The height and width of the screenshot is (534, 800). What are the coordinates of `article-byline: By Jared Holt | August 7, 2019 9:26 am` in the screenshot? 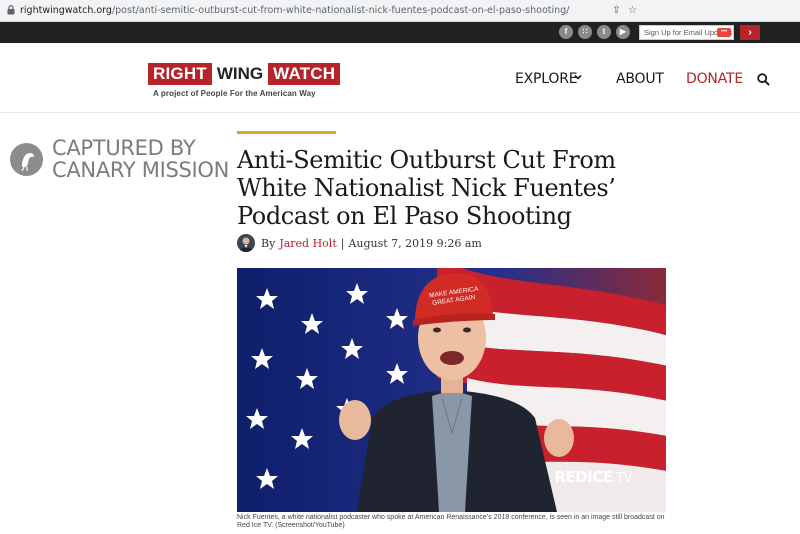 It's located at (359, 243).